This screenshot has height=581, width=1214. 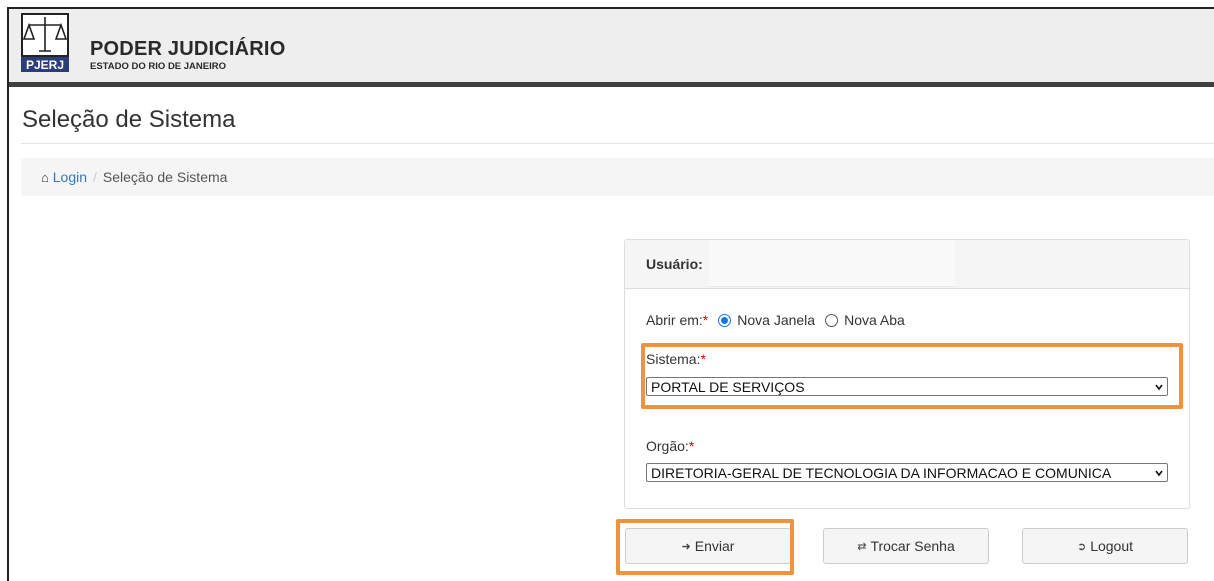 I want to click on panel-heading: Usuário:, so click(x=907, y=264).